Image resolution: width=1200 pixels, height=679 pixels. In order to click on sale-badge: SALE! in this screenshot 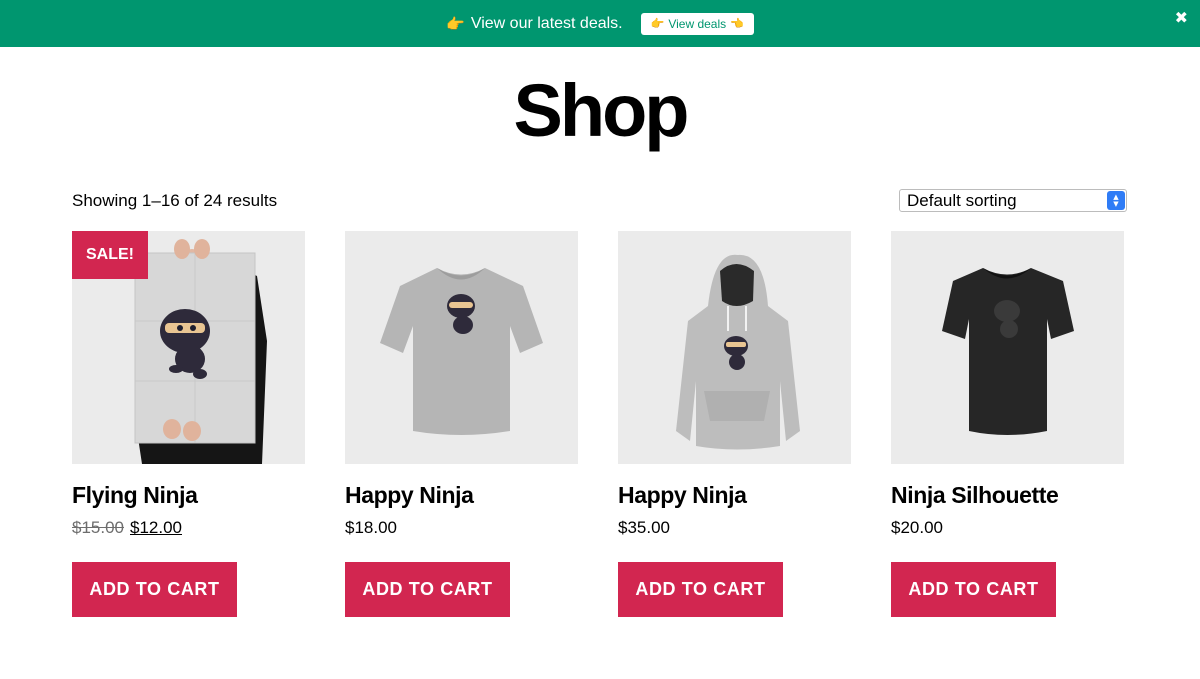, I will do `click(110, 255)`.